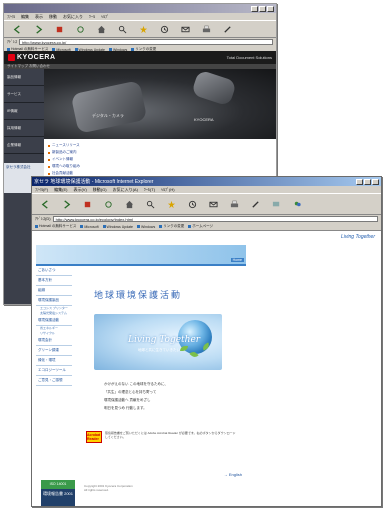 This screenshot has height=509, width=383. I want to click on news-item: 環境への取り組み, so click(160, 166).